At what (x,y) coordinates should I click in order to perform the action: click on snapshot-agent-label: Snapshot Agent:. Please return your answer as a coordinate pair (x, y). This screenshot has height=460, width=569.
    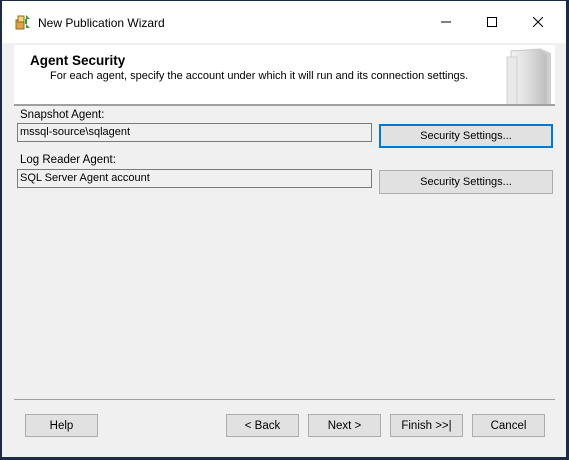
    Looking at the image, I should click on (62, 115).